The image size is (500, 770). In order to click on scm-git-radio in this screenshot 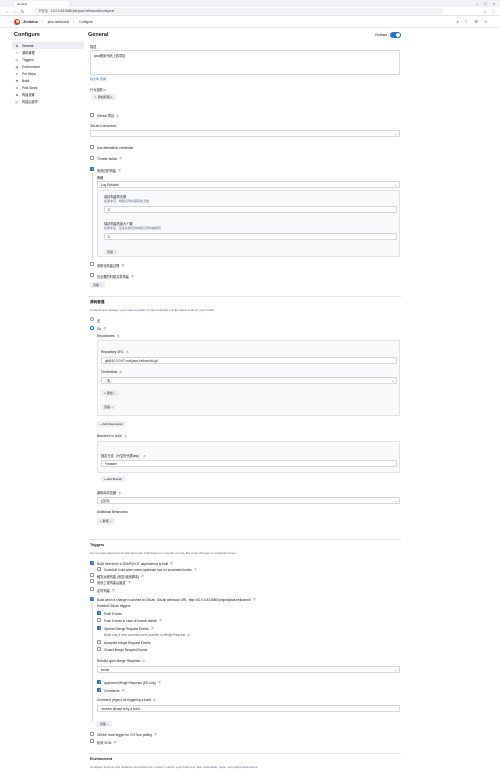, I will do `click(92, 328)`.